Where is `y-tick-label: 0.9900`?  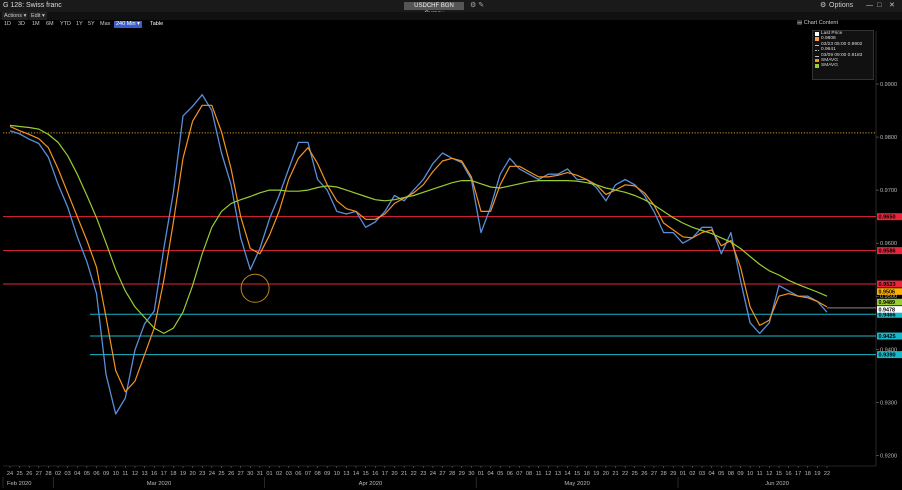
y-tick-label: 0.9900 is located at coordinates (888, 85).